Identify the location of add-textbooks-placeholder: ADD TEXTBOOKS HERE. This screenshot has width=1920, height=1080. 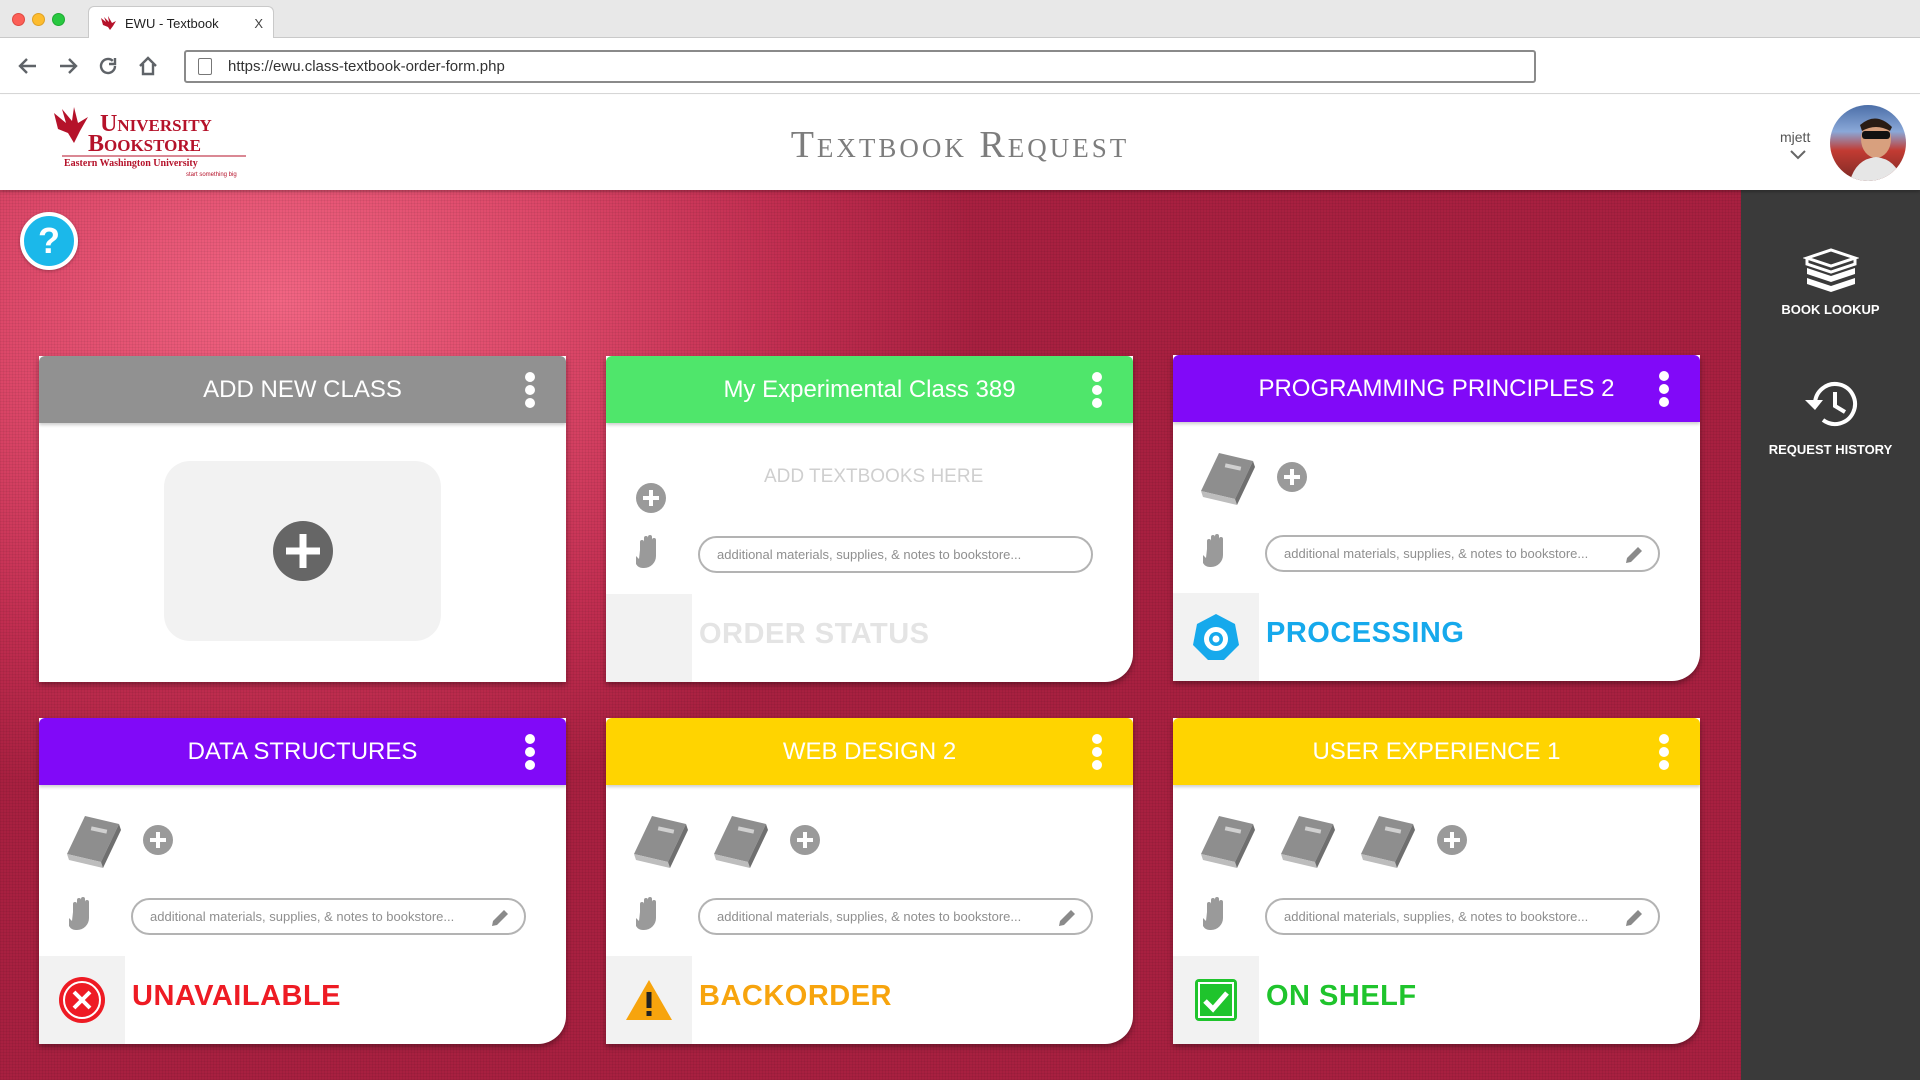
(873, 477).